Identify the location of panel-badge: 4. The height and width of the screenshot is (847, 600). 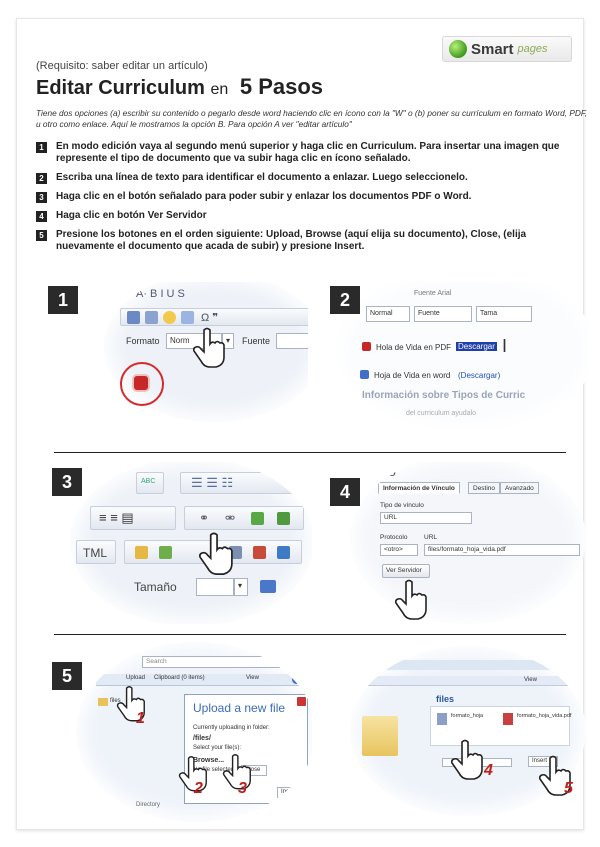
(345, 492).